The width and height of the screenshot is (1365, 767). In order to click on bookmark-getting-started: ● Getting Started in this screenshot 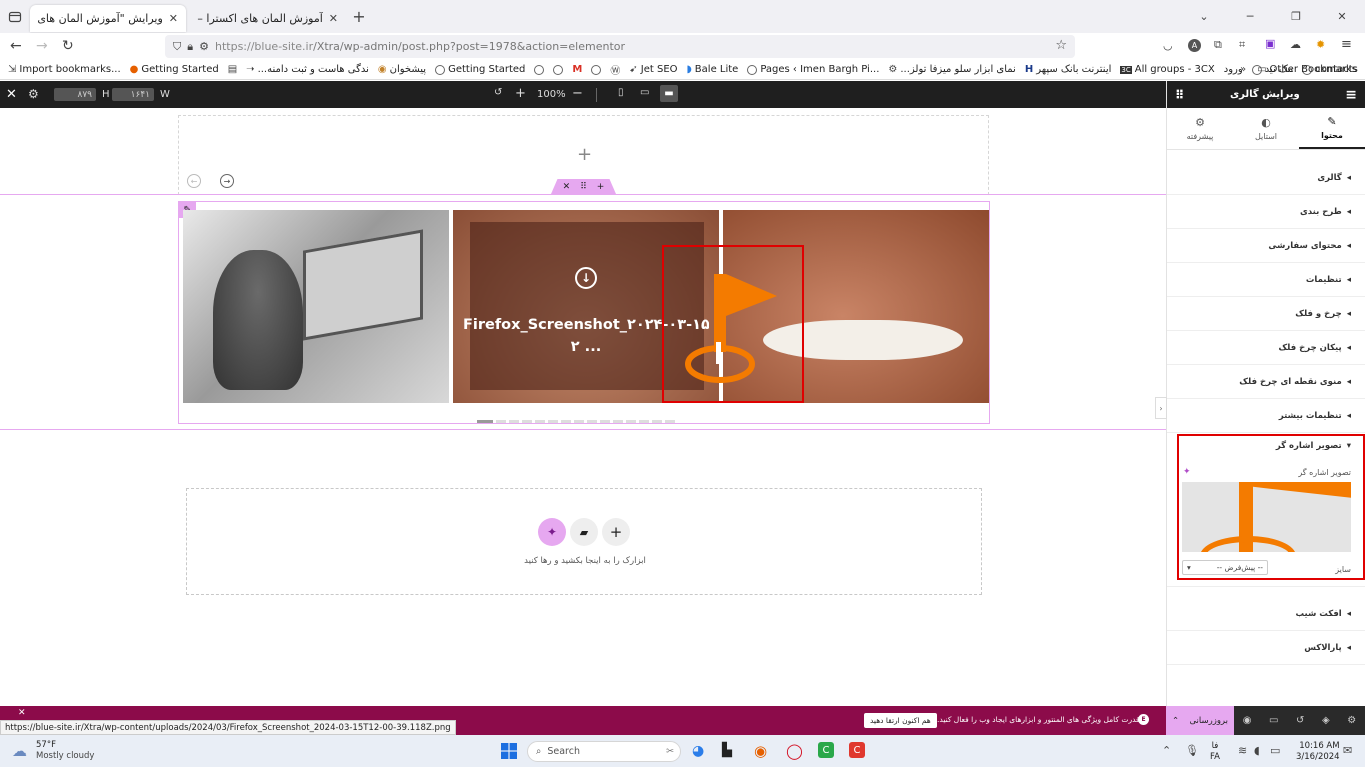, I will do `click(174, 69)`.